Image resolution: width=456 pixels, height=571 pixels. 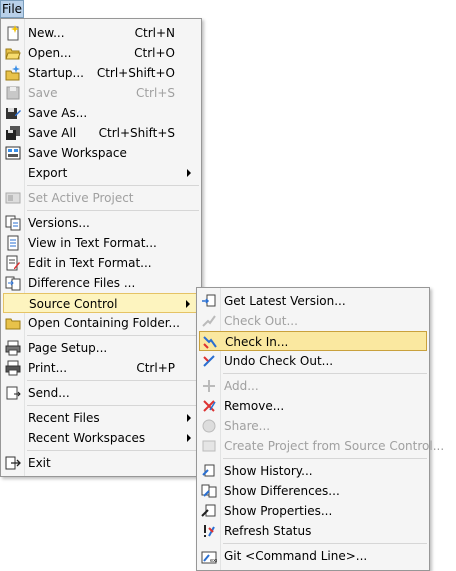 What do you see at coordinates (13, 463) in the screenshot?
I see `exit-icon` at bounding box center [13, 463].